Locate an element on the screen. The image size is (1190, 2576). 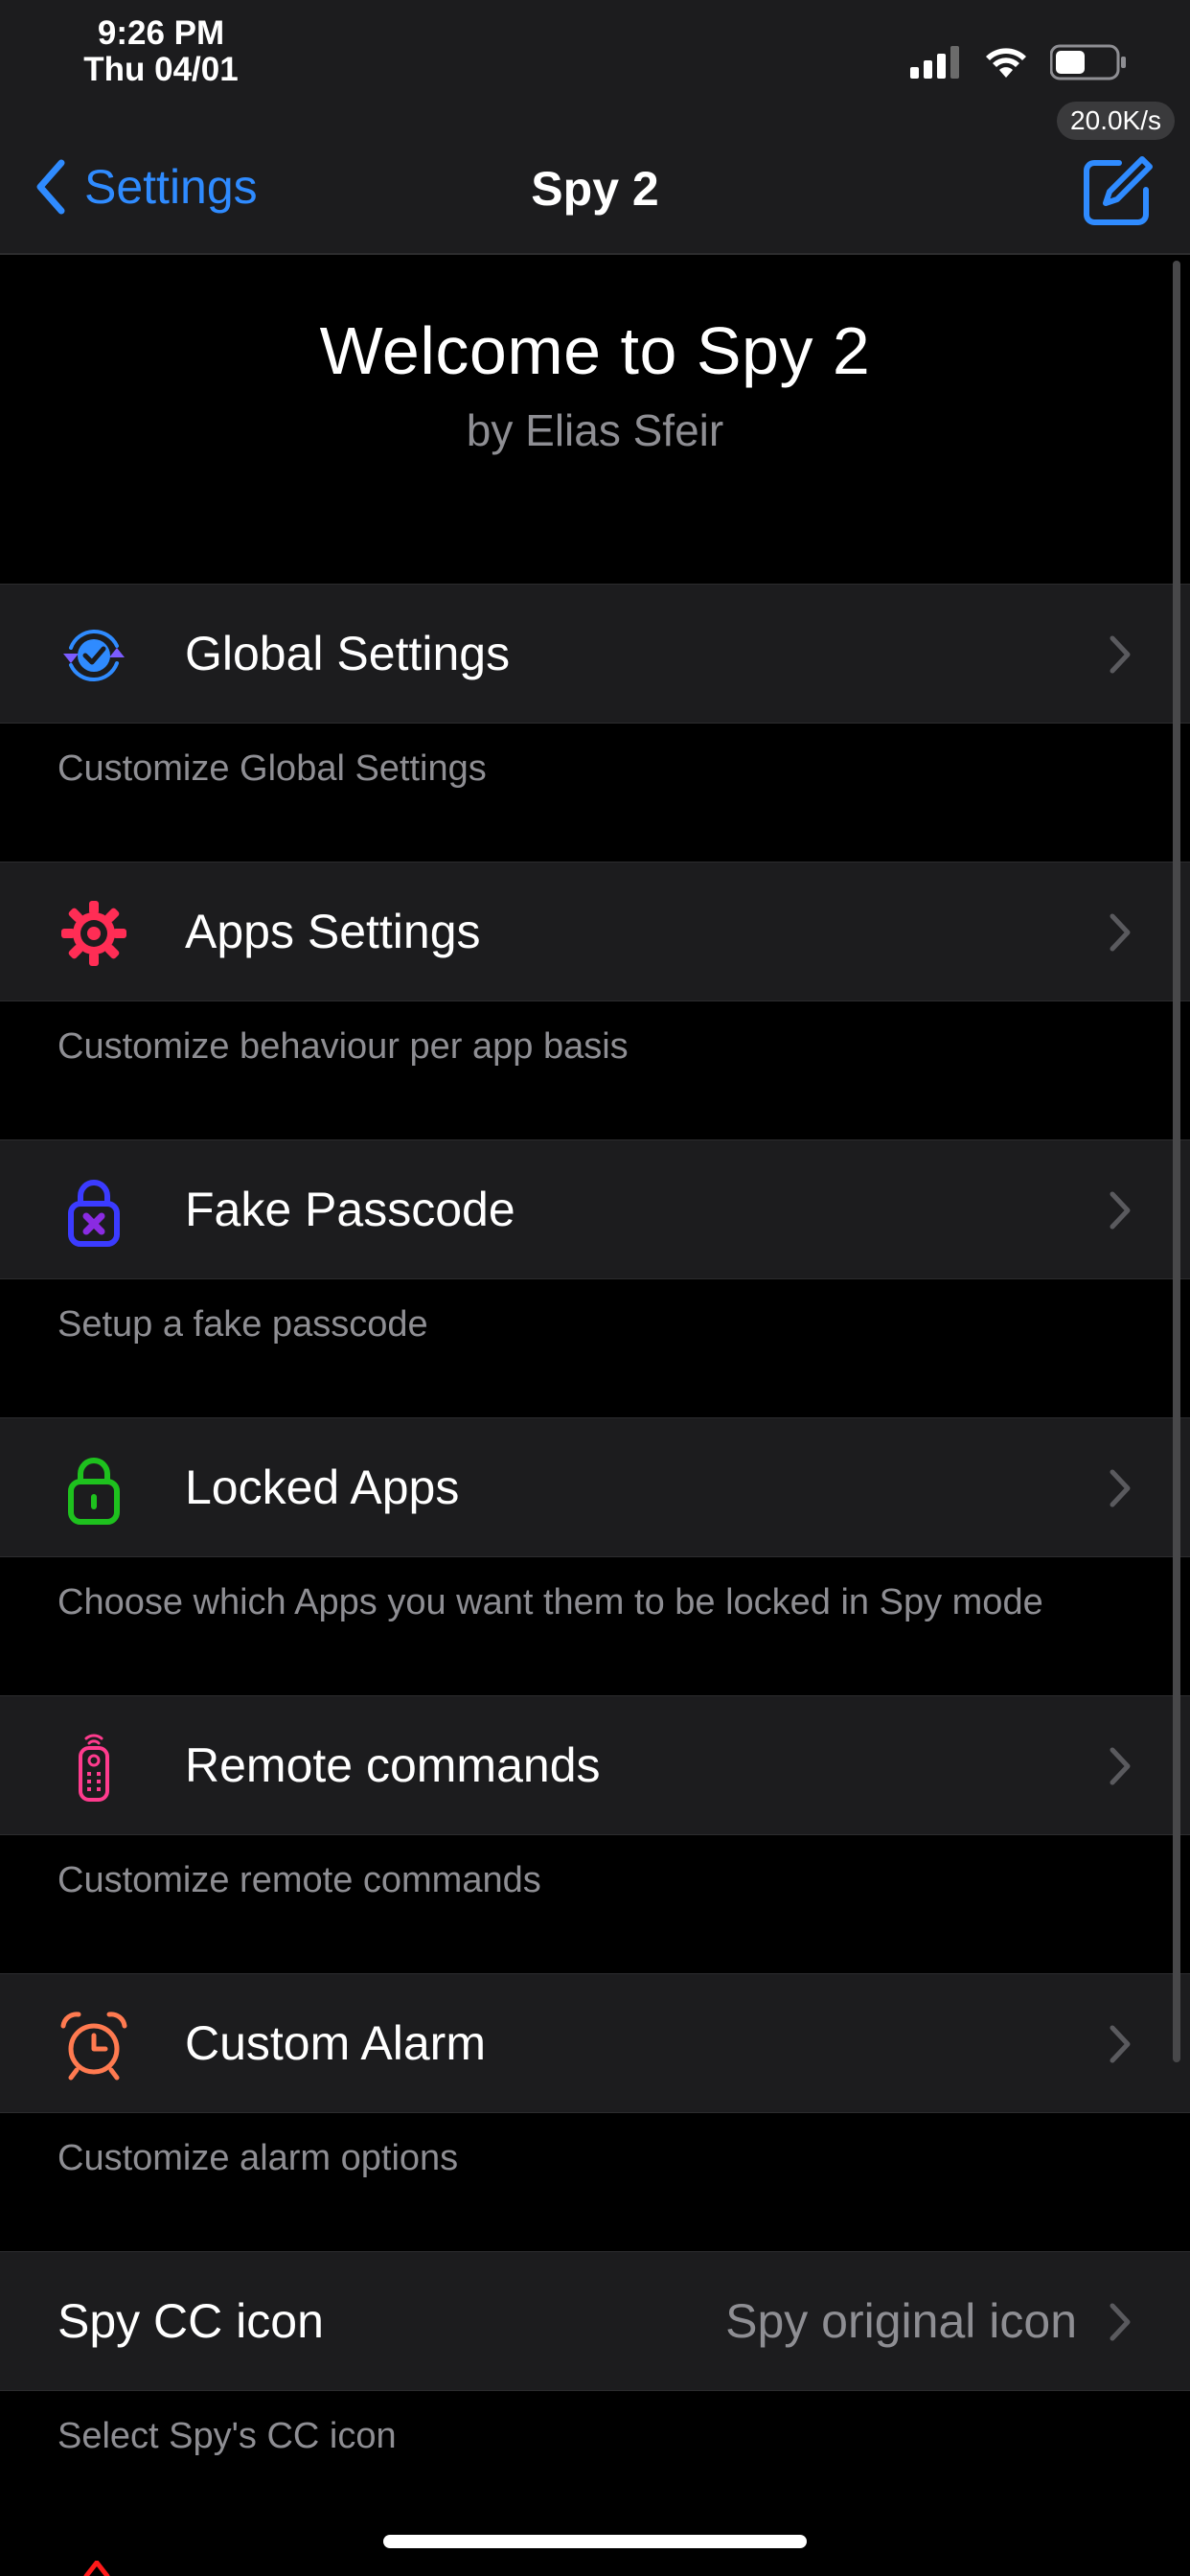
nav-bar: Settings Spy 2 is located at coordinates (595, 199).